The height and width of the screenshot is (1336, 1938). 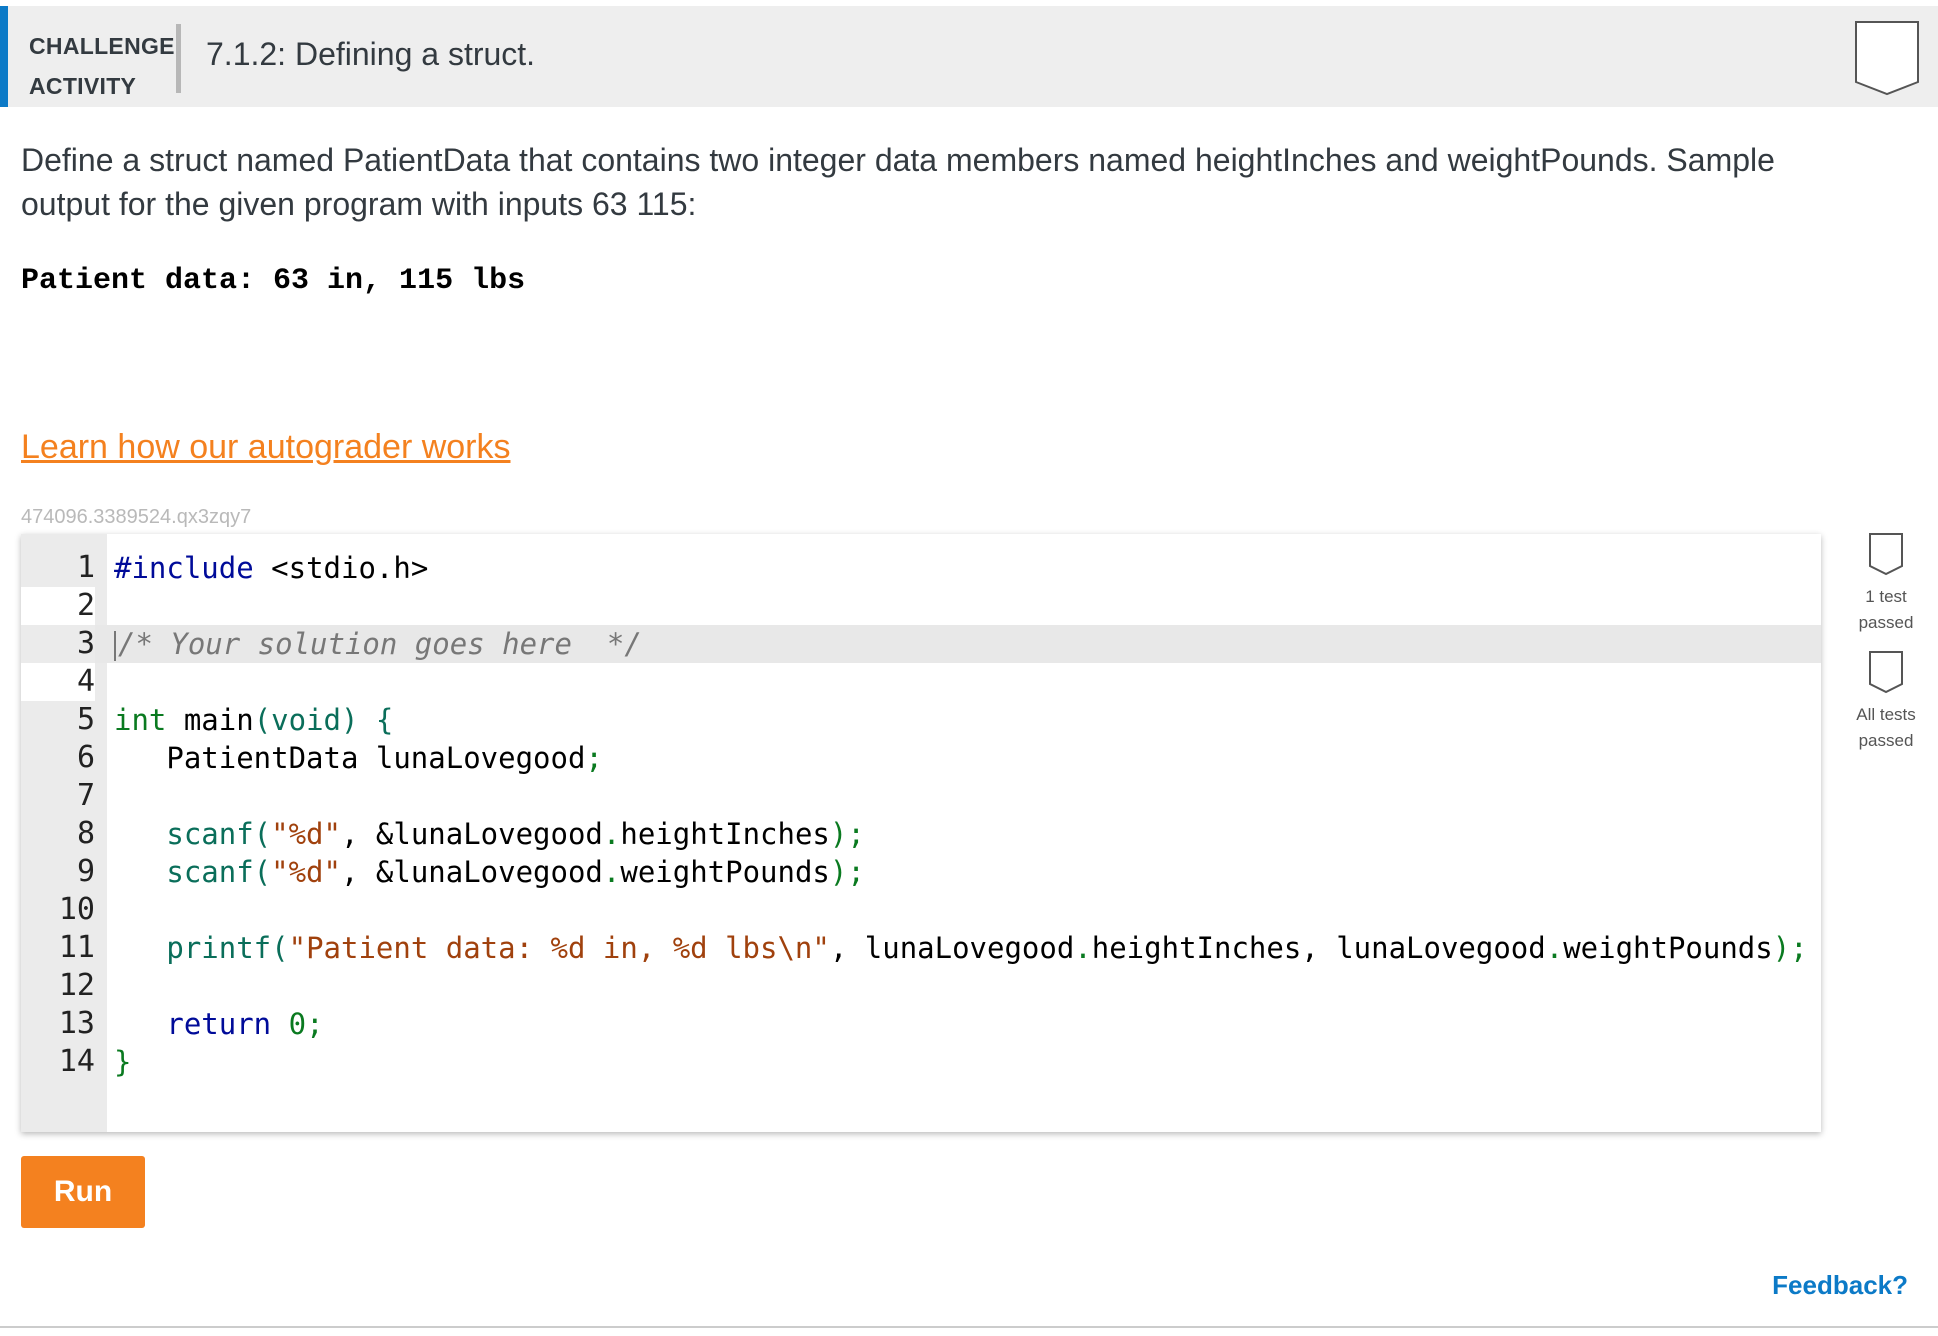 I want to click on run-button: Run, so click(x=83, y=1192).